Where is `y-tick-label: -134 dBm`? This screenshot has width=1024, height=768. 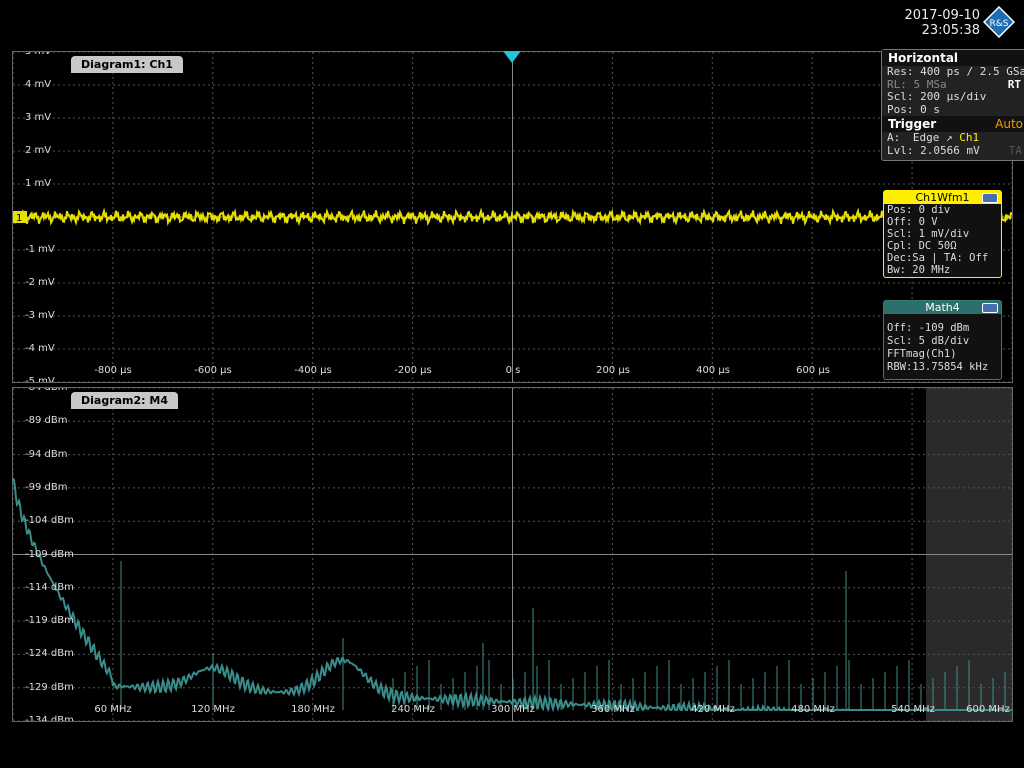
y-tick-label: -134 dBm is located at coordinates (49, 718).